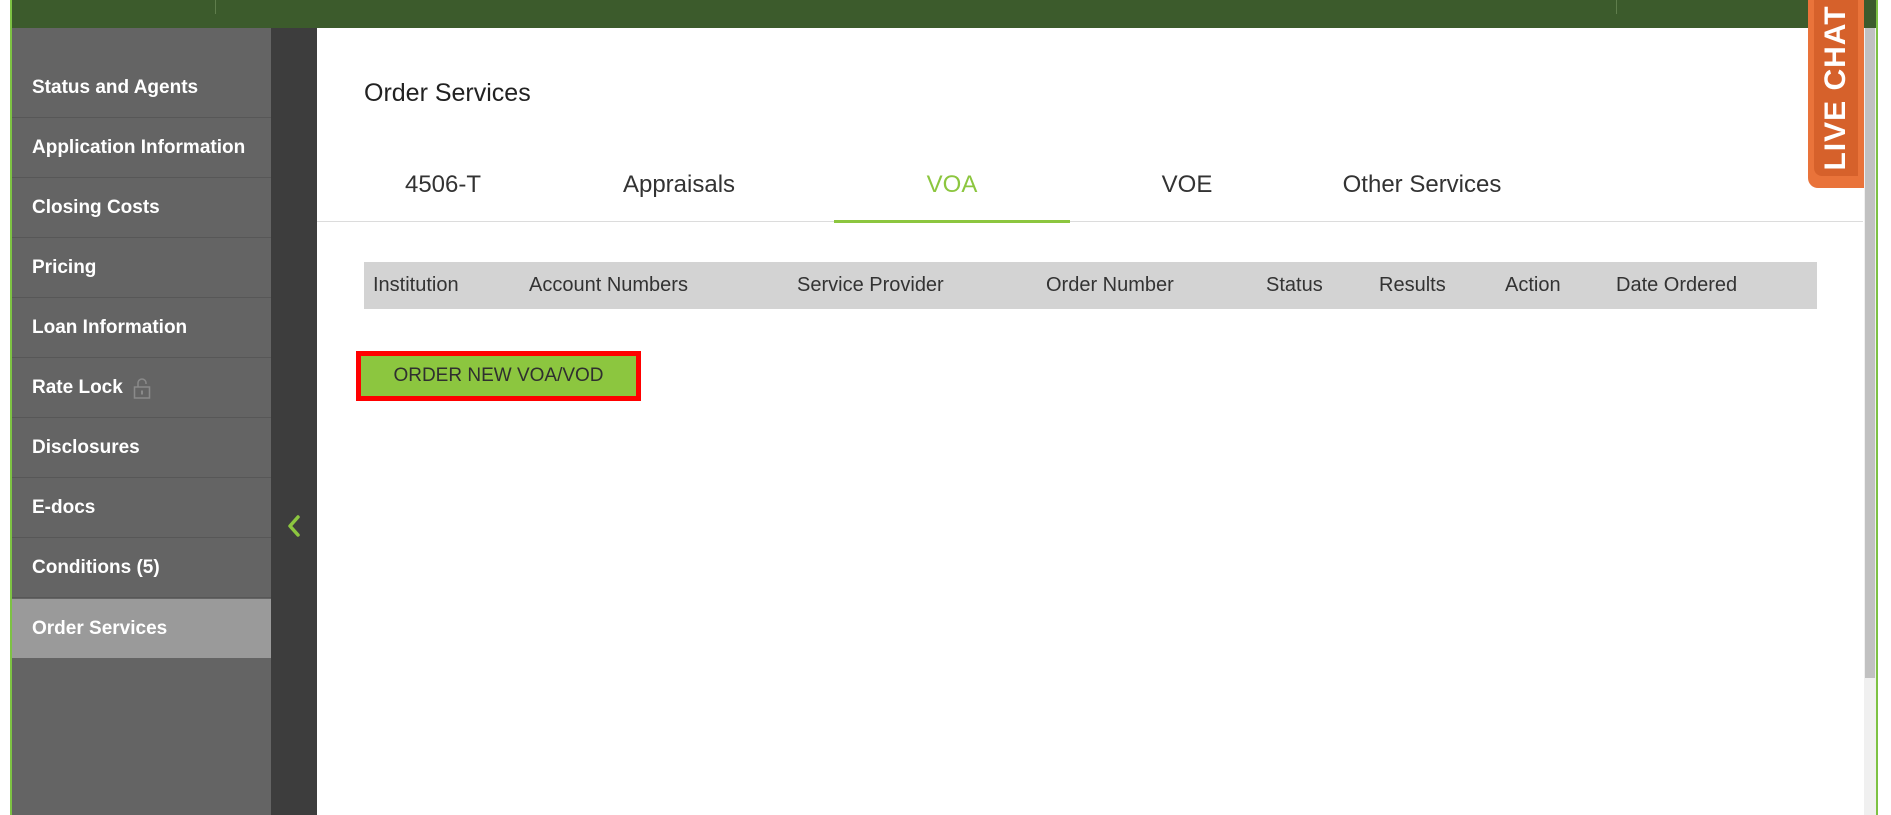 This screenshot has height=815, width=1891. I want to click on chevron-left-icon, so click(294, 526).